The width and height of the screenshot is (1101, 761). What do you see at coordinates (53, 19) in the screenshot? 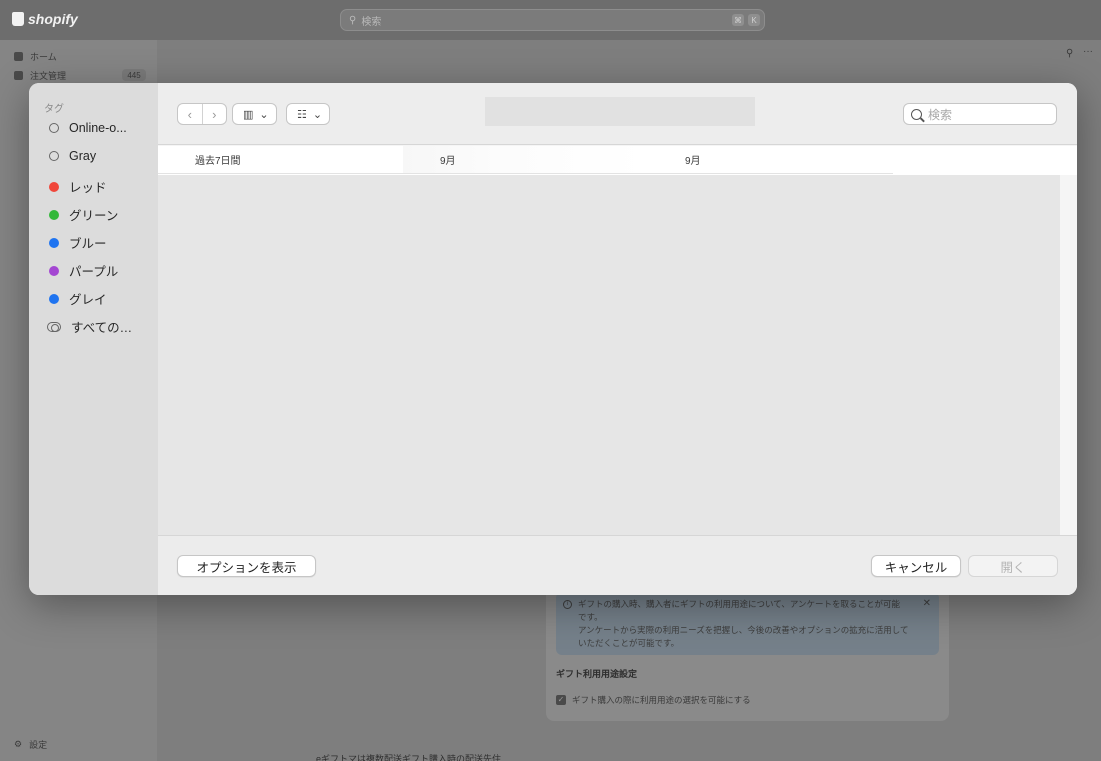
I see `logo-text: shopify` at bounding box center [53, 19].